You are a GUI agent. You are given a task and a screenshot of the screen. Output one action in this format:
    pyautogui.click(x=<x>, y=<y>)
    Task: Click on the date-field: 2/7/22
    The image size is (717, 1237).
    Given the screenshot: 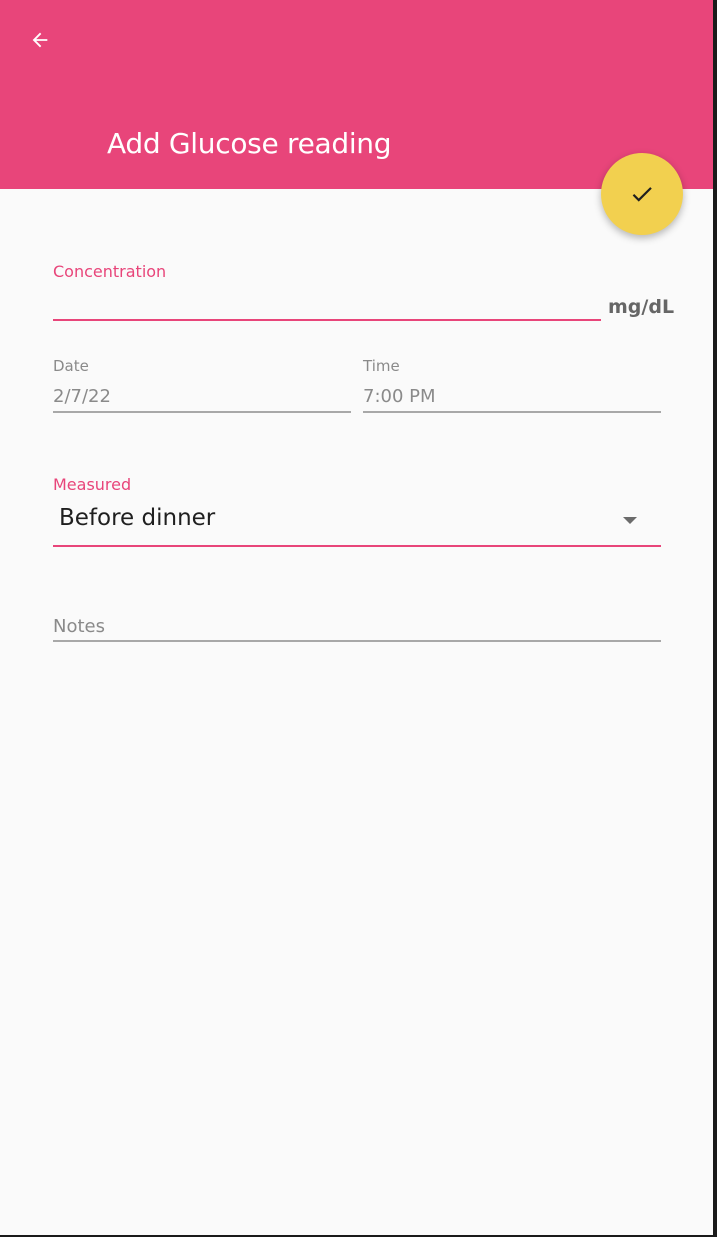 What is the action you would take?
    pyautogui.click(x=202, y=397)
    